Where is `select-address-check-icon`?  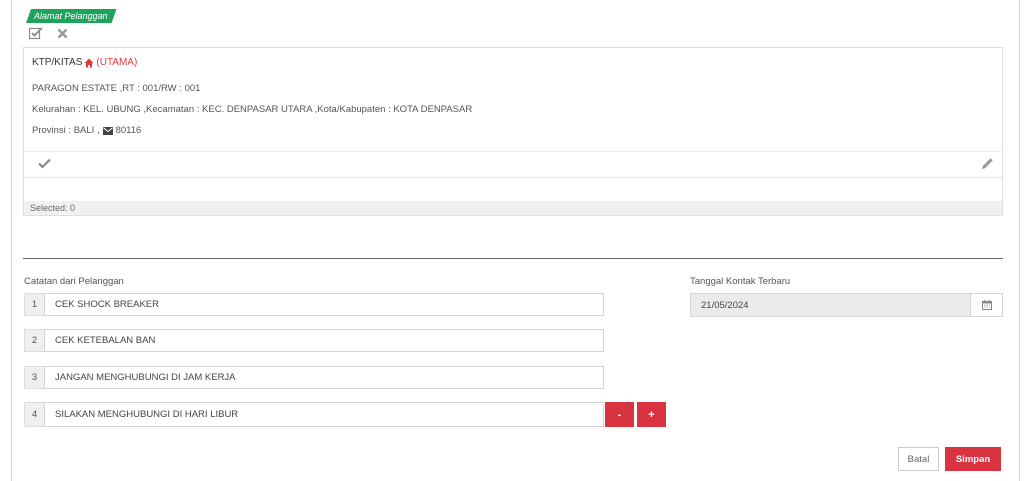
select-address-check-icon is located at coordinates (44, 165).